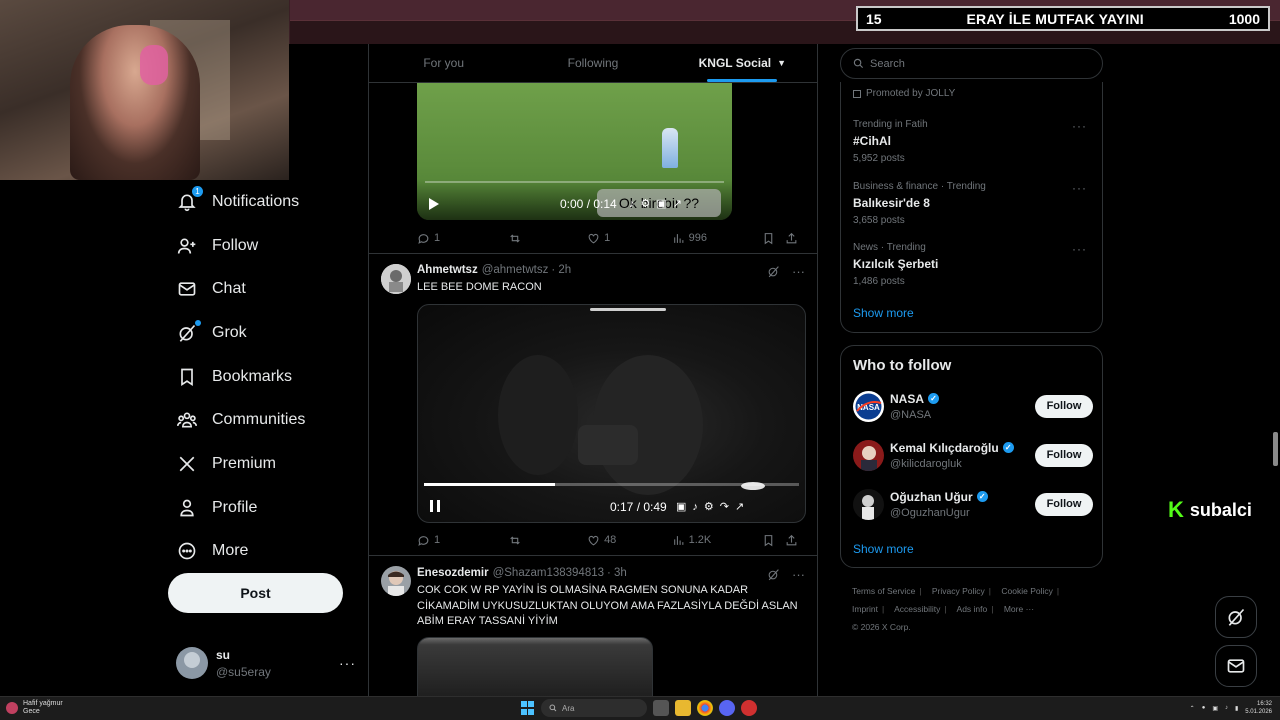  What do you see at coordinates (561, 270) in the screenshot?
I see `tweet-time: · 2h` at bounding box center [561, 270].